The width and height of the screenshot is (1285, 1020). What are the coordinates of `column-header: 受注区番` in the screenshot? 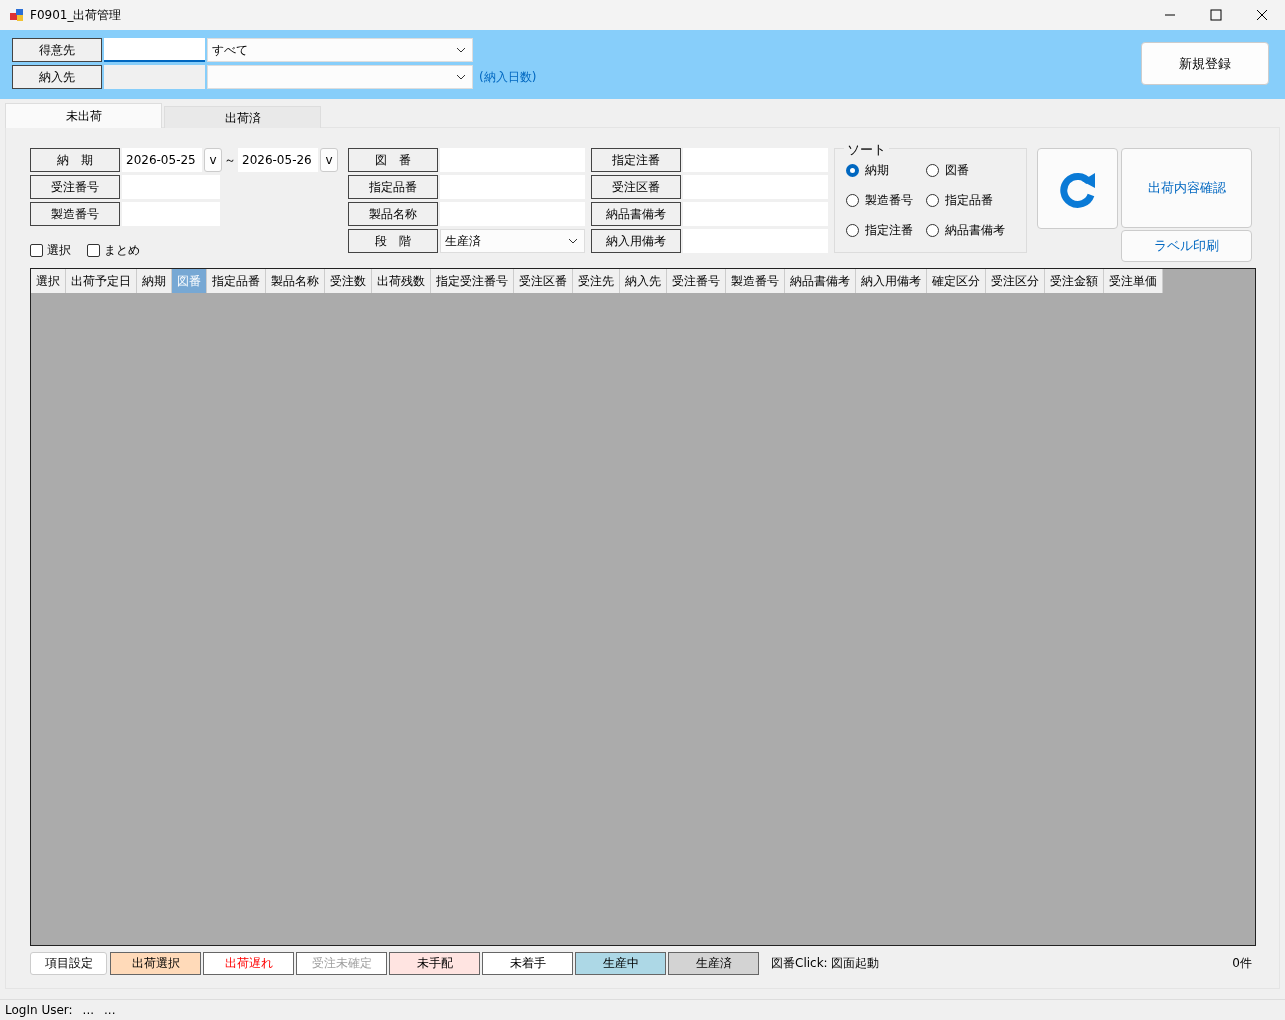 It's located at (543, 281).